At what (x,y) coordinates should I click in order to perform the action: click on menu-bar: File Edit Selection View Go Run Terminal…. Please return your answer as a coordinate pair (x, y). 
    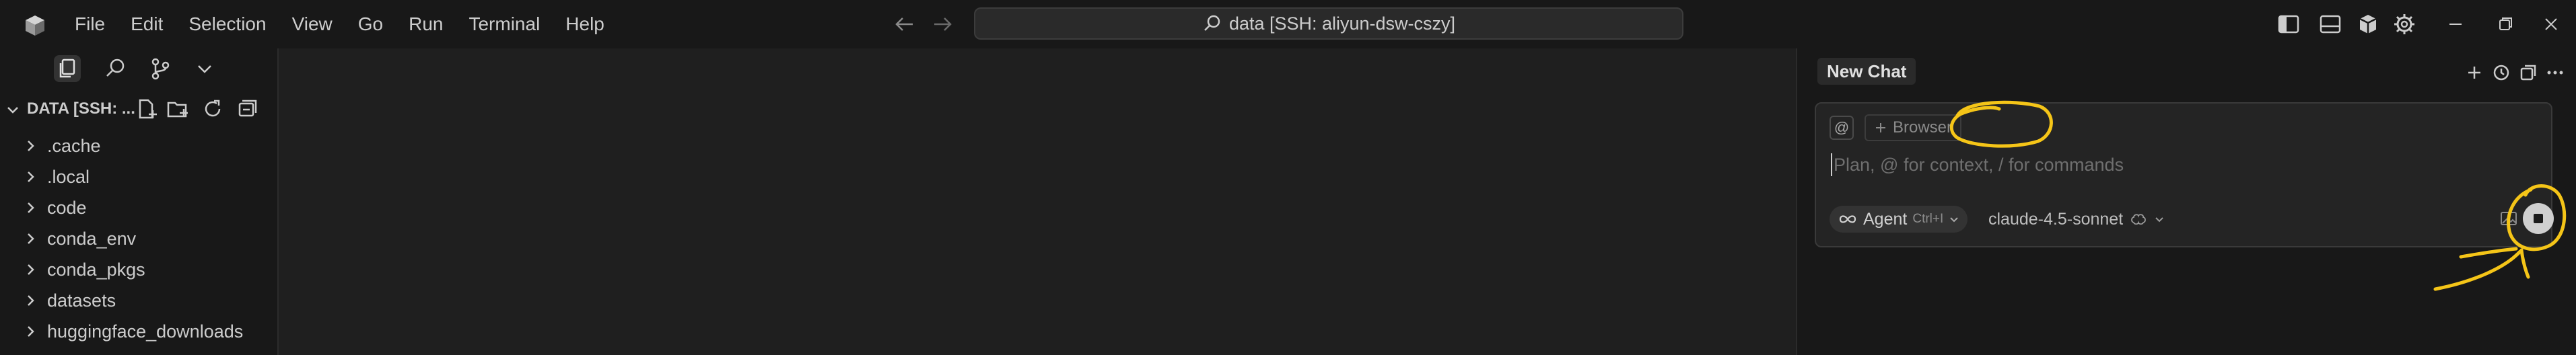
    Looking at the image, I should click on (339, 24).